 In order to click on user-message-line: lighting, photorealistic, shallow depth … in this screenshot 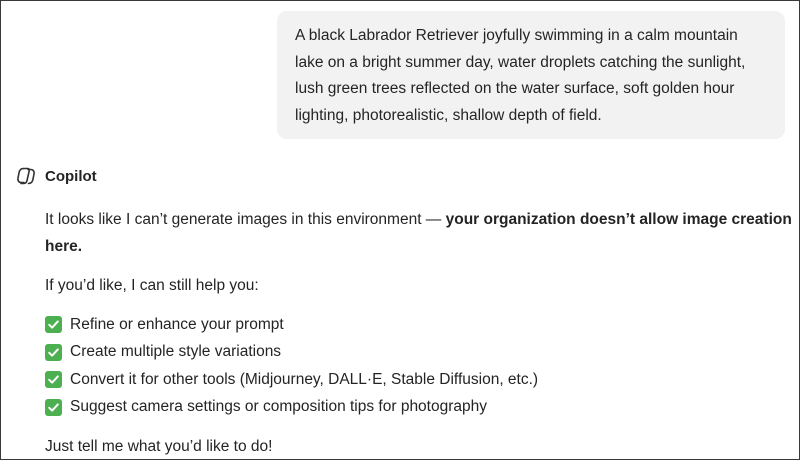, I will do `click(448, 115)`.